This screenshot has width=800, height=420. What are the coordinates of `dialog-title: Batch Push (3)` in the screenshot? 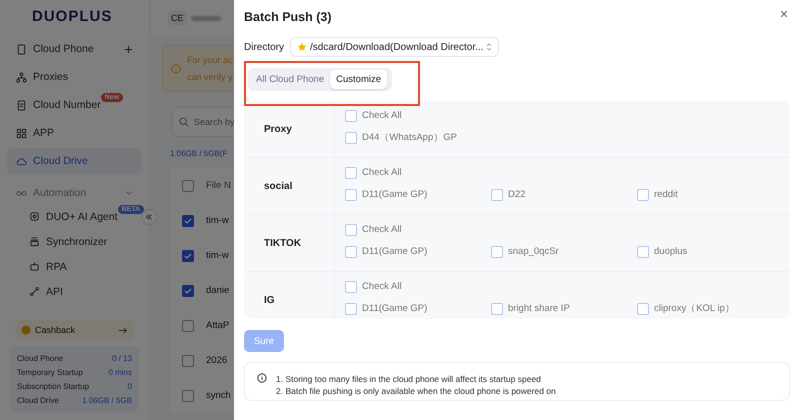 It's located at (288, 17).